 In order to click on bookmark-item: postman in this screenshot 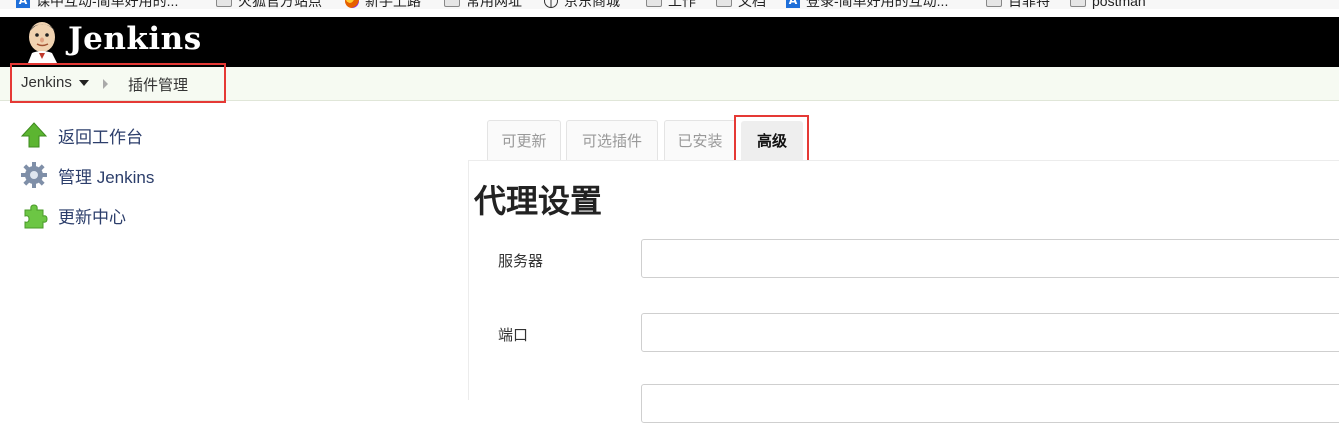, I will do `click(1108, 4)`.